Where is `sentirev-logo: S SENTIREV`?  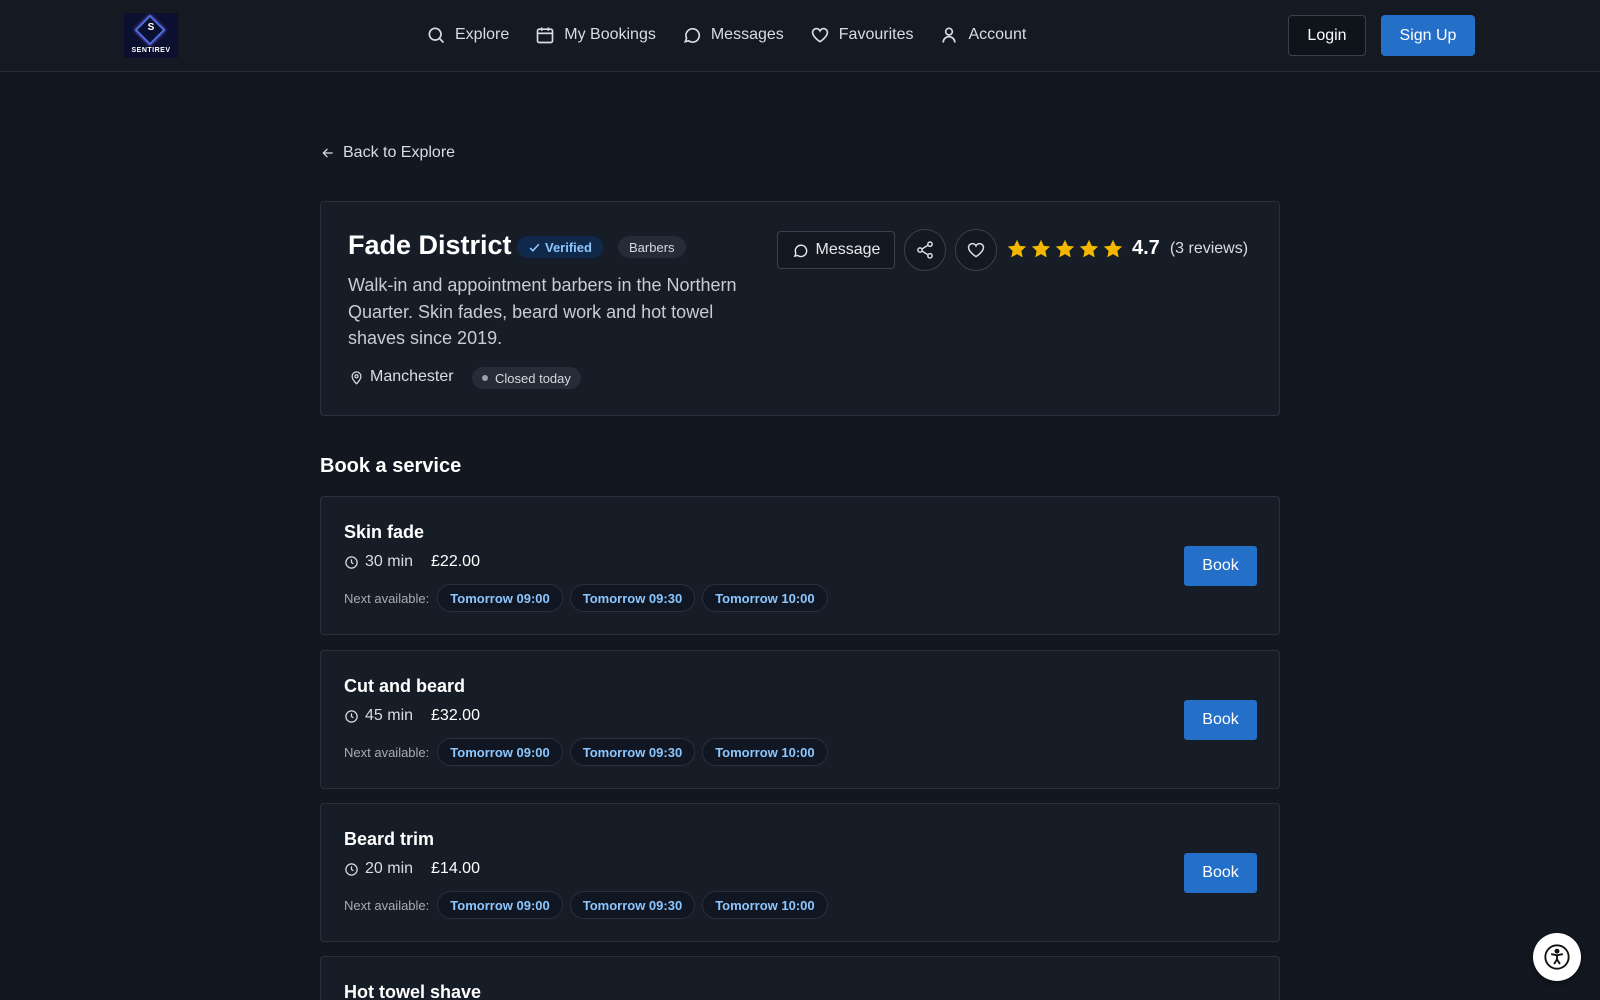 sentirev-logo: S SENTIREV is located at coordinates (151, 35).